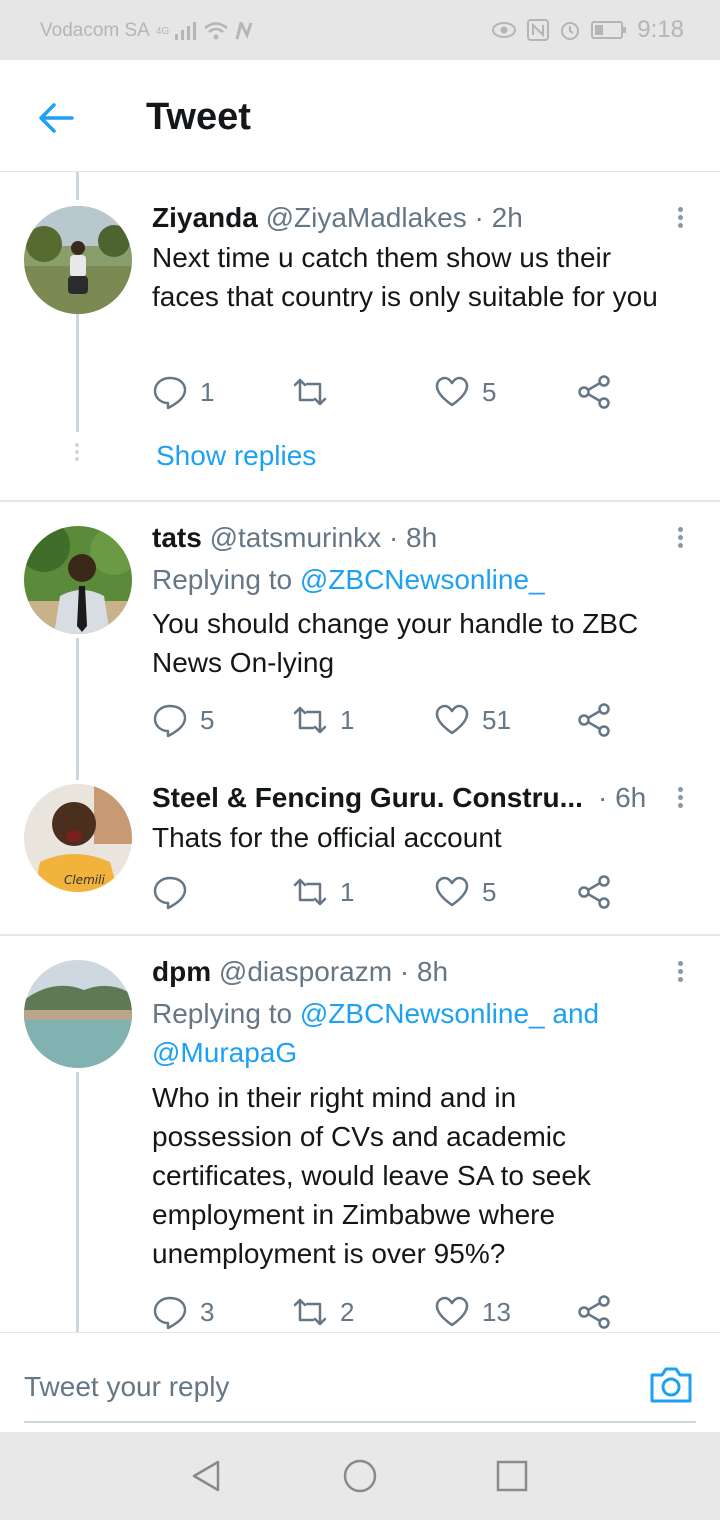 Image resolution: width=720 pixels, height=1520 pixels. I want to click on reply-button: 5, so click(183, 720).